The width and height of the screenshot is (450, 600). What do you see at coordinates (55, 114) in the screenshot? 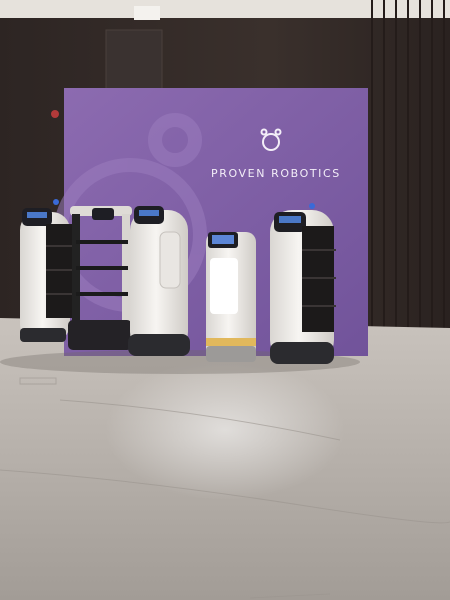
I see `exit-sign-icon` at bounding box center [55, 114].